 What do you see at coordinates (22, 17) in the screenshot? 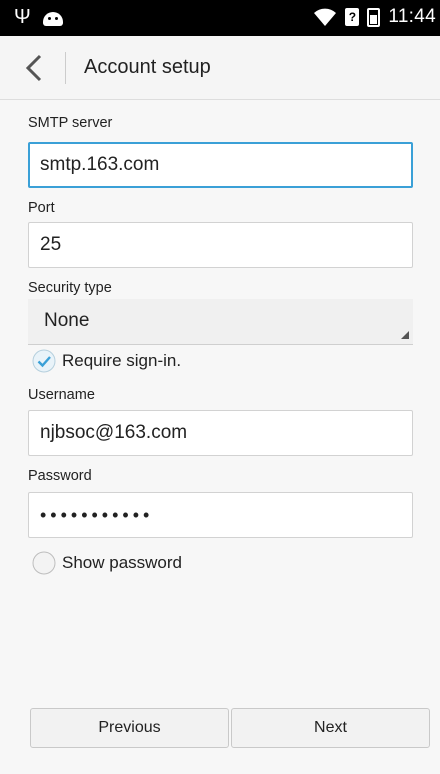
I see `usb-icon: Ψ` at bounding box center [22, 17].